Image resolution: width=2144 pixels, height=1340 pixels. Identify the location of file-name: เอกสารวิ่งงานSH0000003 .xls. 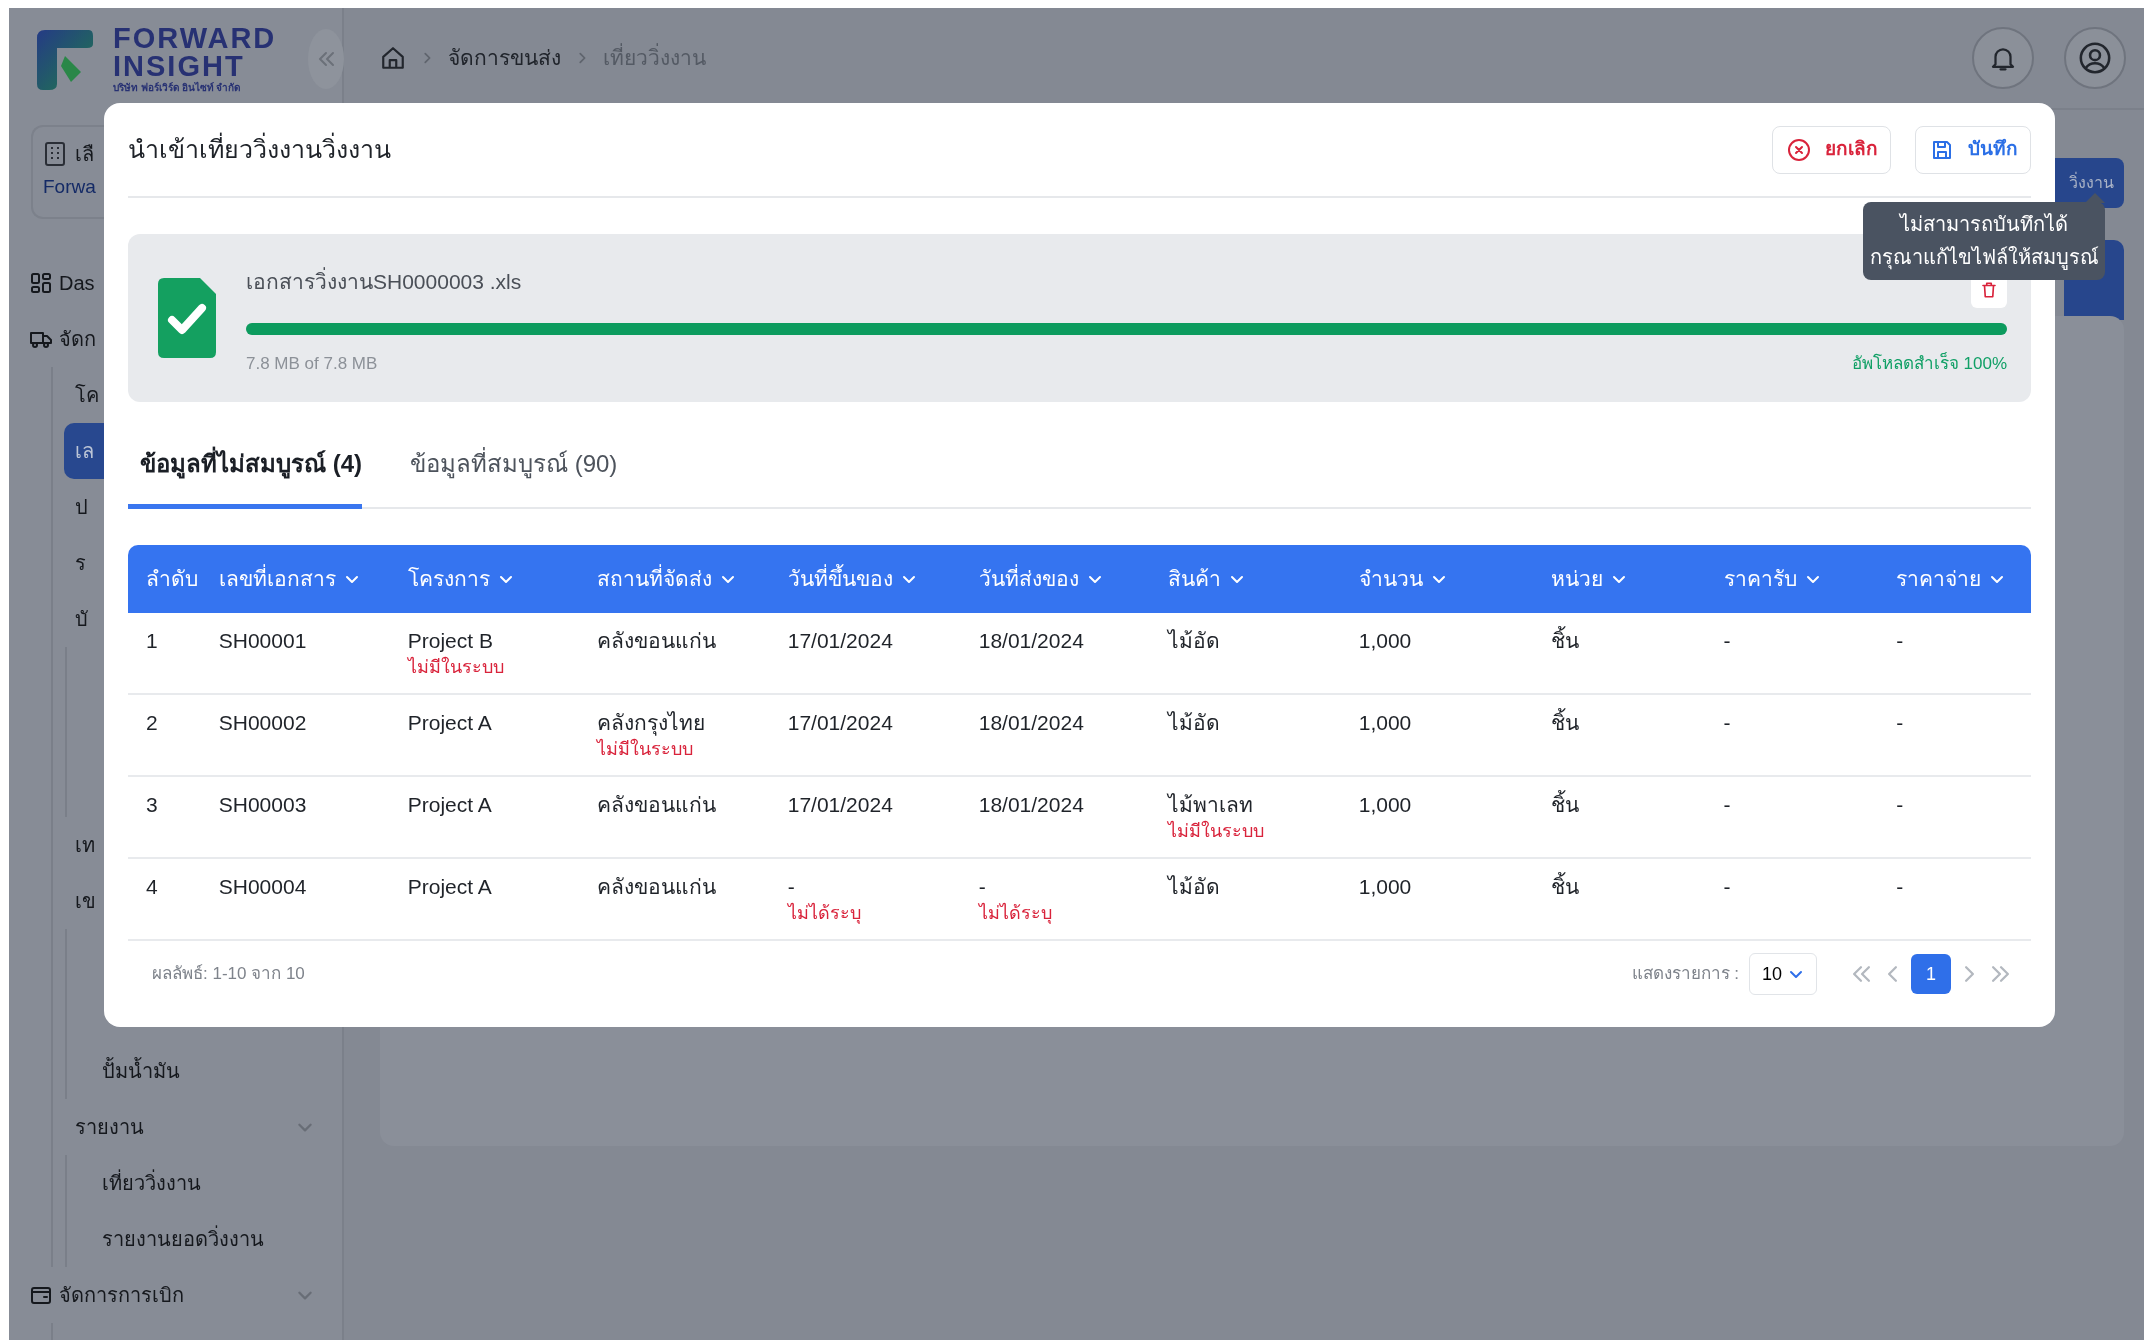
(384, 280).